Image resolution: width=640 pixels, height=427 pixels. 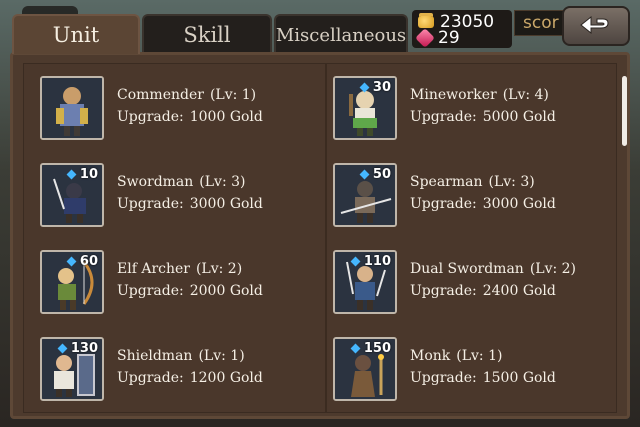 What do you see at coordinates (190, 106) in the screenshot?
I see `unit-info: Commender (Lv: 1) Upgrade: 1000 Gold` at bounding box center [190, 106].